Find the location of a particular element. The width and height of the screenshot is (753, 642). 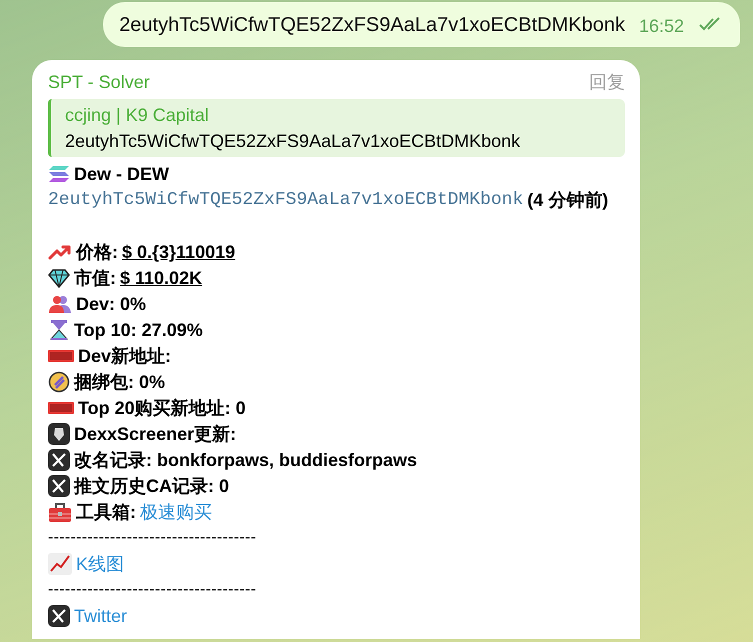

link: Twitter is located at coordinates (101, 616).